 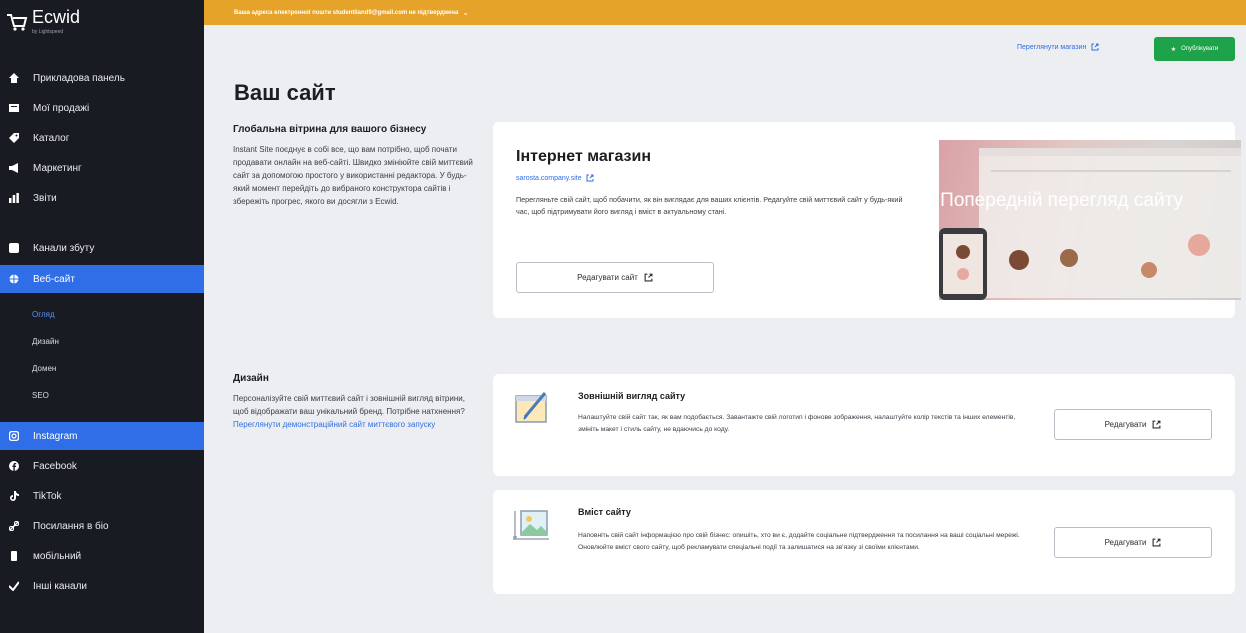 I want to click on check-icon, so click(x=14, y=586).